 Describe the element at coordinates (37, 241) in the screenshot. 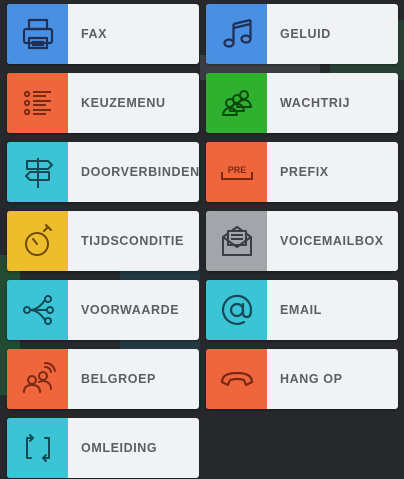

I see `stopwatch-icon` at that location.